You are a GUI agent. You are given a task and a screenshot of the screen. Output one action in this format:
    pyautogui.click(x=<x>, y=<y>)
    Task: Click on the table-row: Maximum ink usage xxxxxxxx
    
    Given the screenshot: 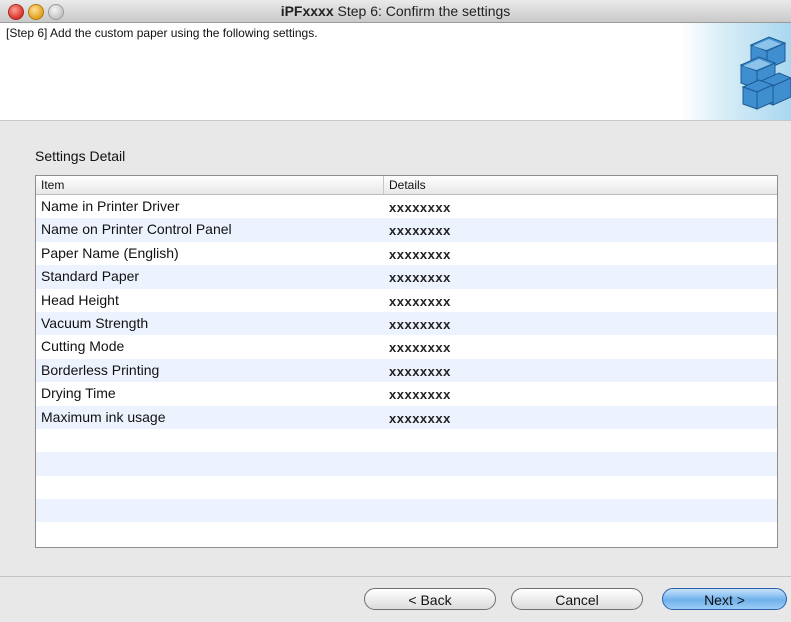 What is the action you would take?
    pyautogui.click(x=406, y=417)
    